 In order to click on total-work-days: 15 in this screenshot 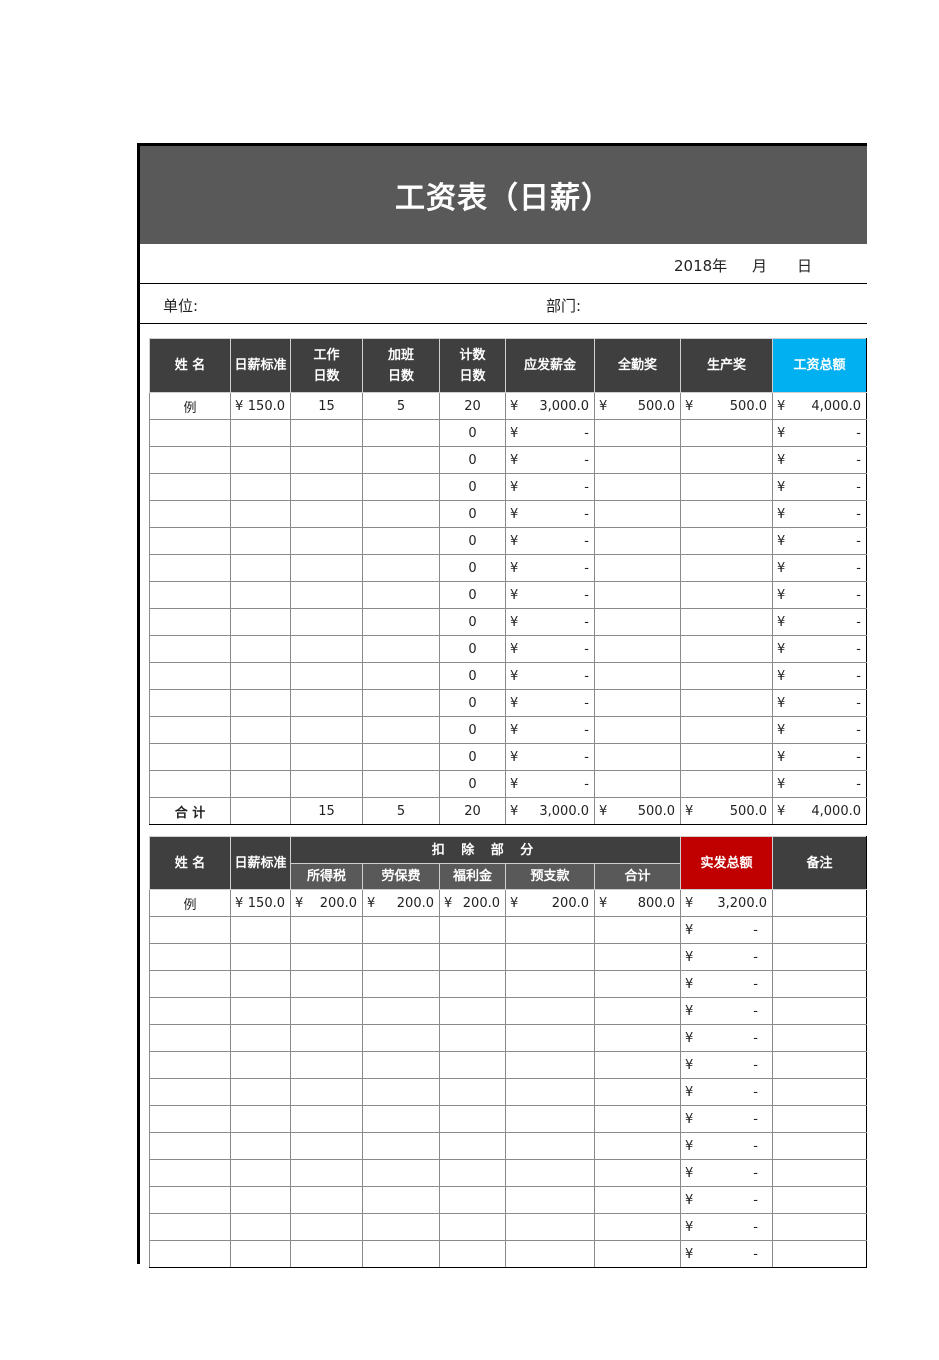, I will do `click(326, 811)`.